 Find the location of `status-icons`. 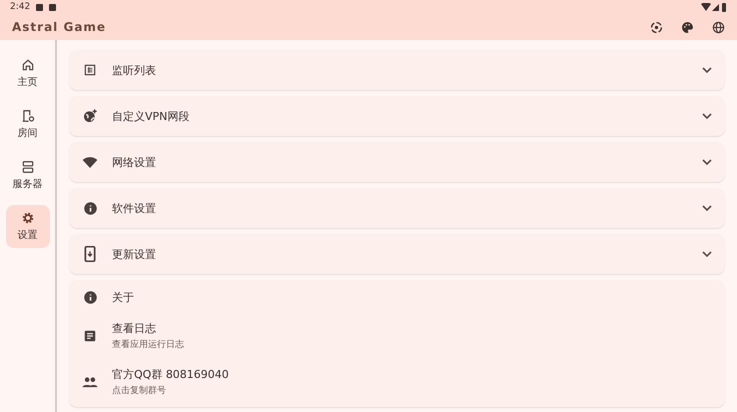

status-icons is located at coordinates (714, 7).